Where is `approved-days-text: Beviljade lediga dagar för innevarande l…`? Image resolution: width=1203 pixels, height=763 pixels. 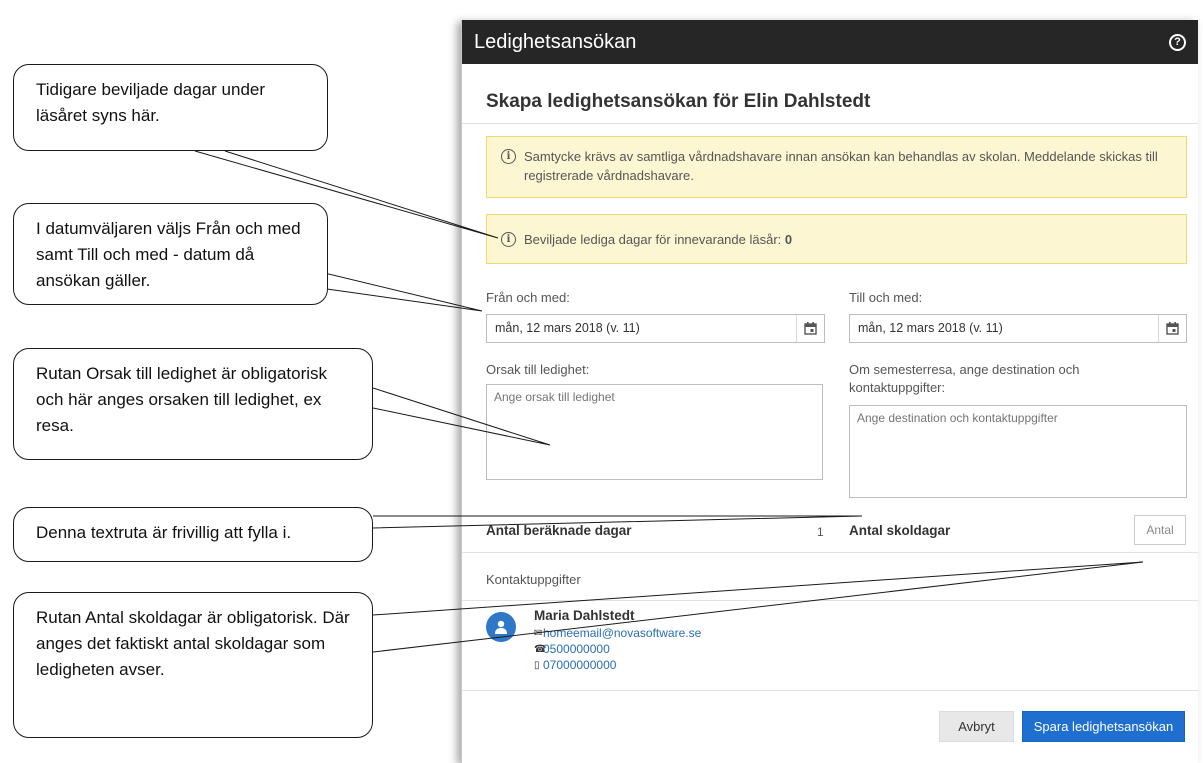
approved-days-text: Beviljade lediga dagar för innevarande l… is located at coordinates (653, 239).